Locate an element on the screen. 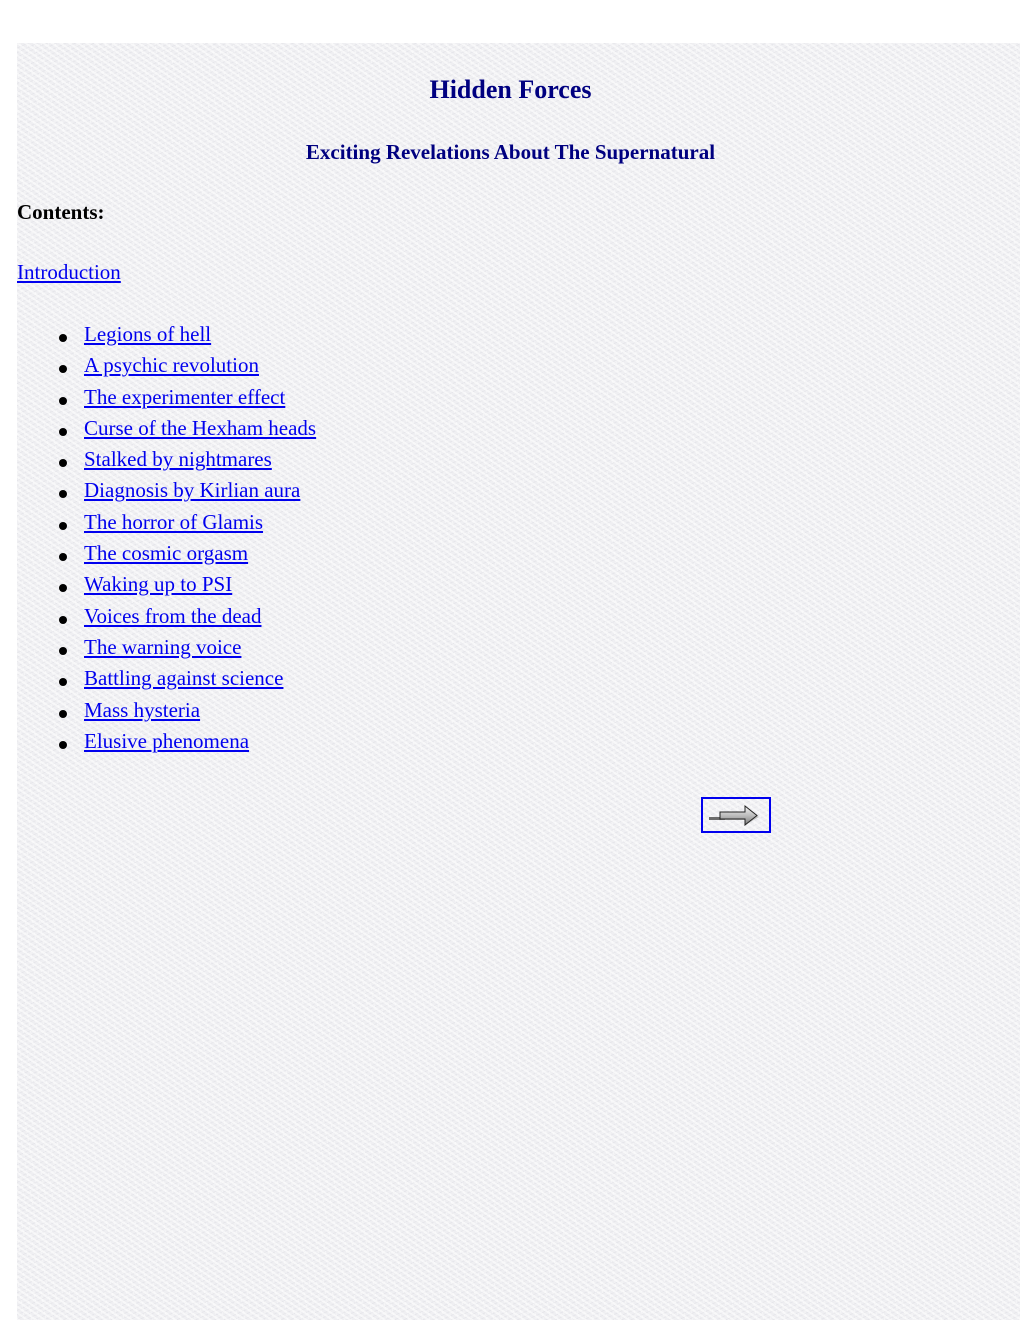 The image size is (1020, 1320). toc-item: Curse of the Hexham heads is located at coordinates (166, 430).